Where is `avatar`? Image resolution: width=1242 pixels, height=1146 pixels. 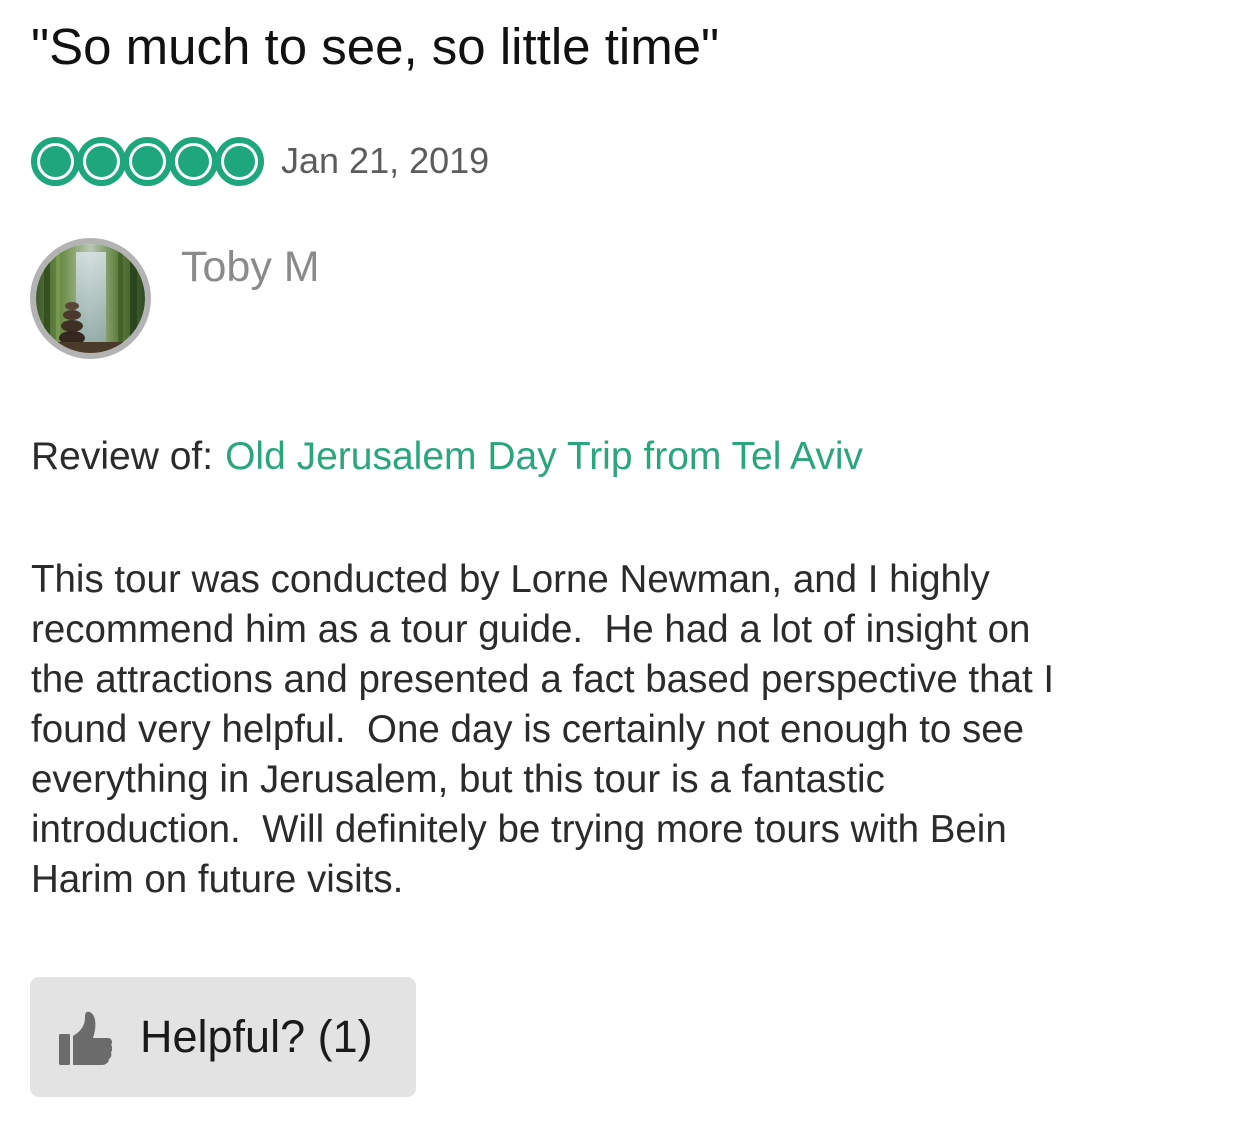
avatar is located at coordinates (90, 298).